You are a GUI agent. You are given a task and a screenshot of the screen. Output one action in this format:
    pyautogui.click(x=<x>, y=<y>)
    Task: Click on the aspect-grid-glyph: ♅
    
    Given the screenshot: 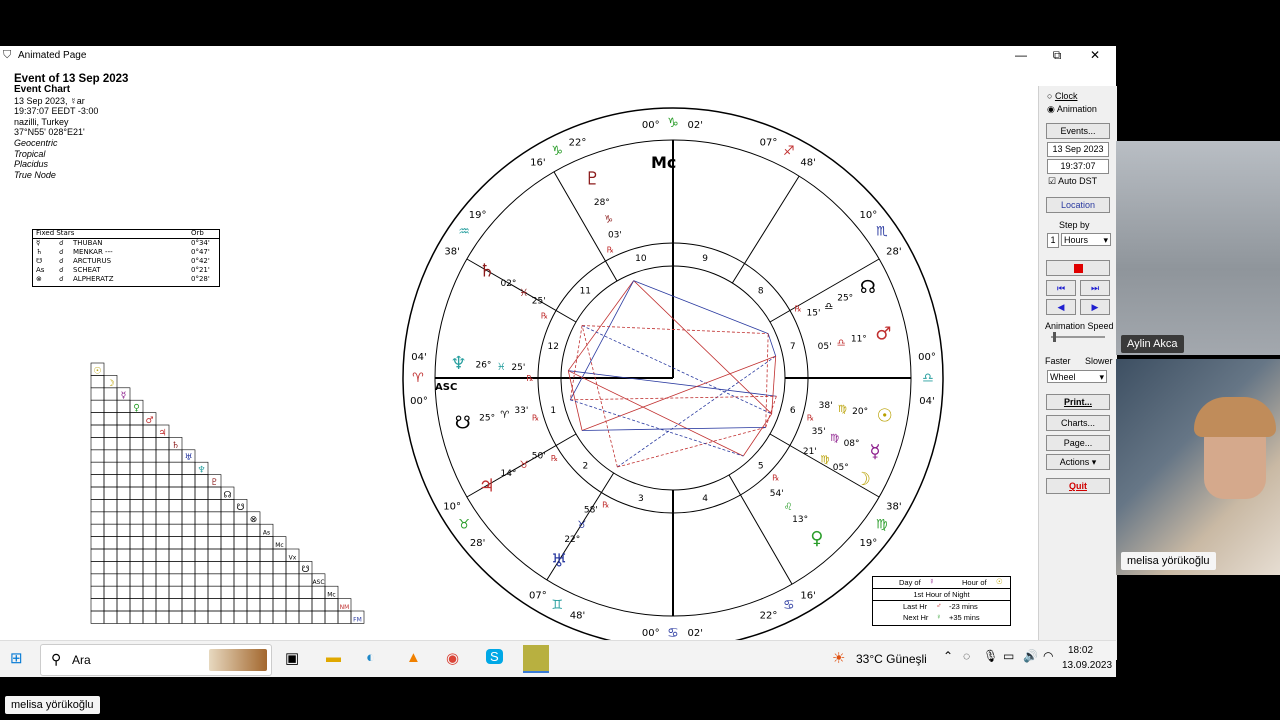 What is the action you would take?
    pyautogui.click(x=188, y=458)
    